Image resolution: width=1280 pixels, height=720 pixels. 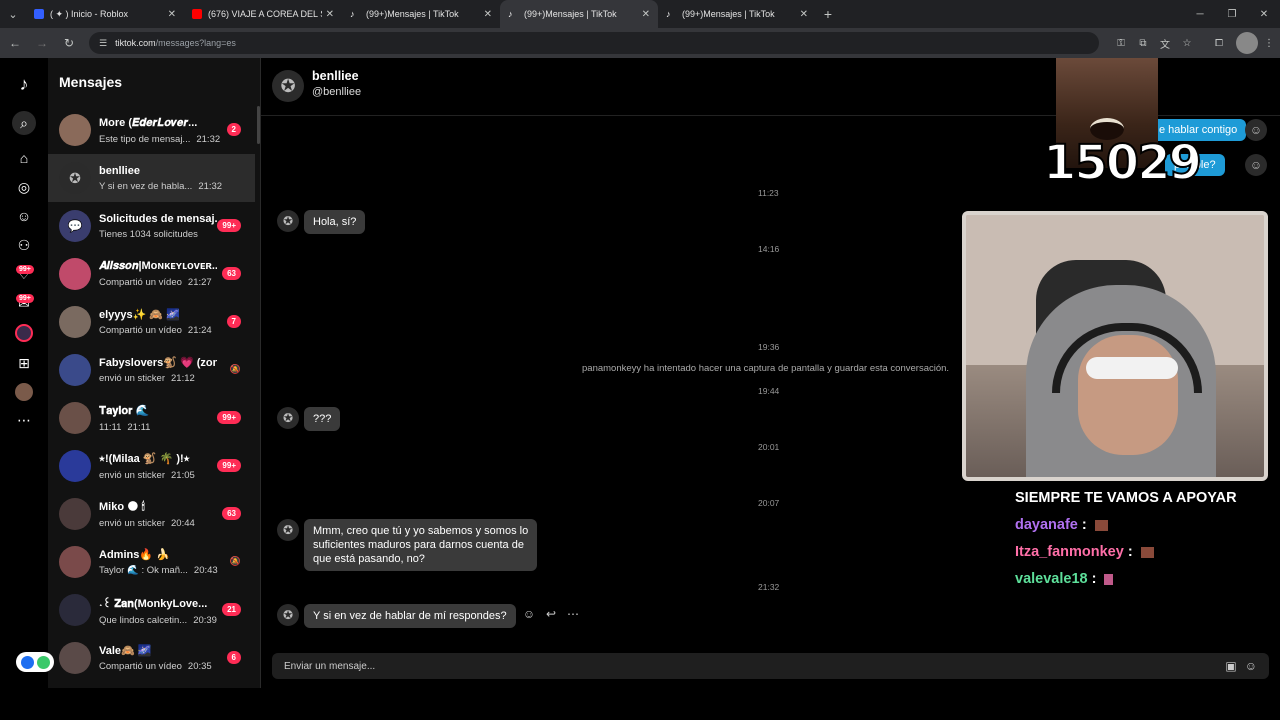 I want to click on friends-icon: ⚇, so click(x=24, y=245).